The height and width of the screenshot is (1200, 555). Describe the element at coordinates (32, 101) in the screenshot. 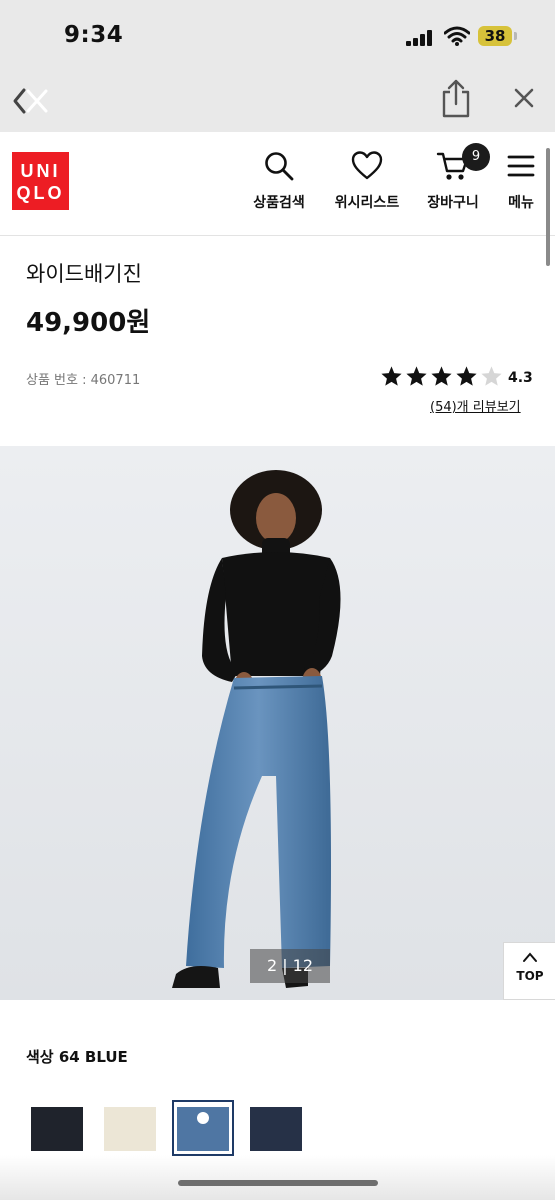

I see `back-close-icon` at that location.